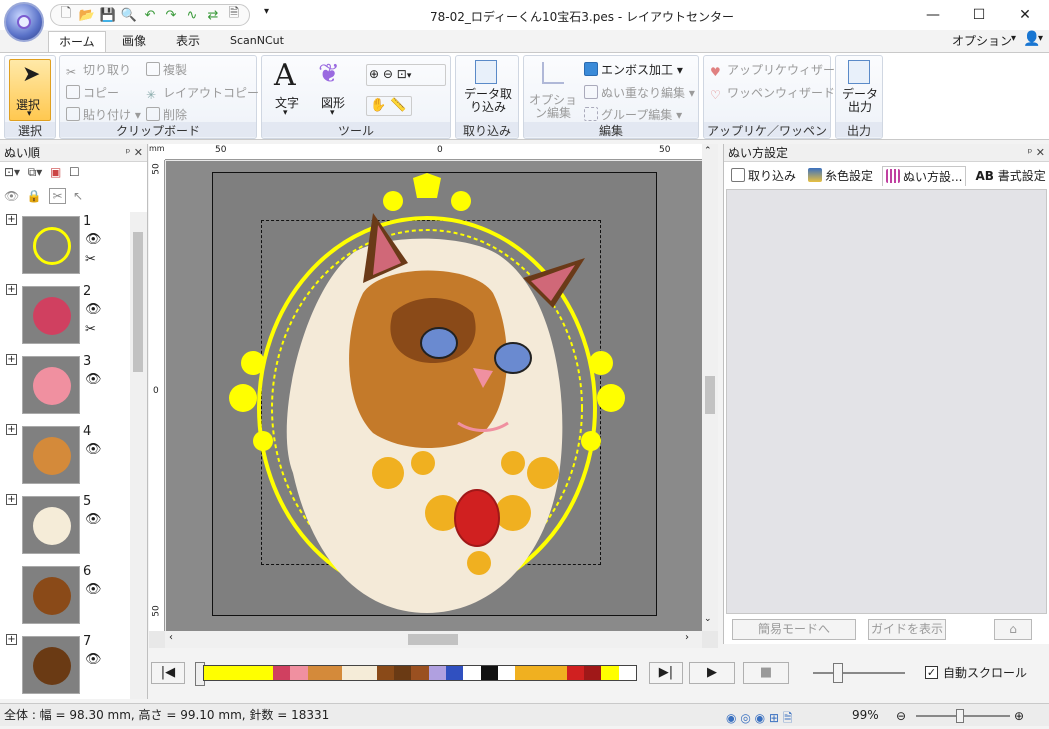 This screenshot has height=729, width=1049. I want to click on options-menu: オプション, so click(982, 40).